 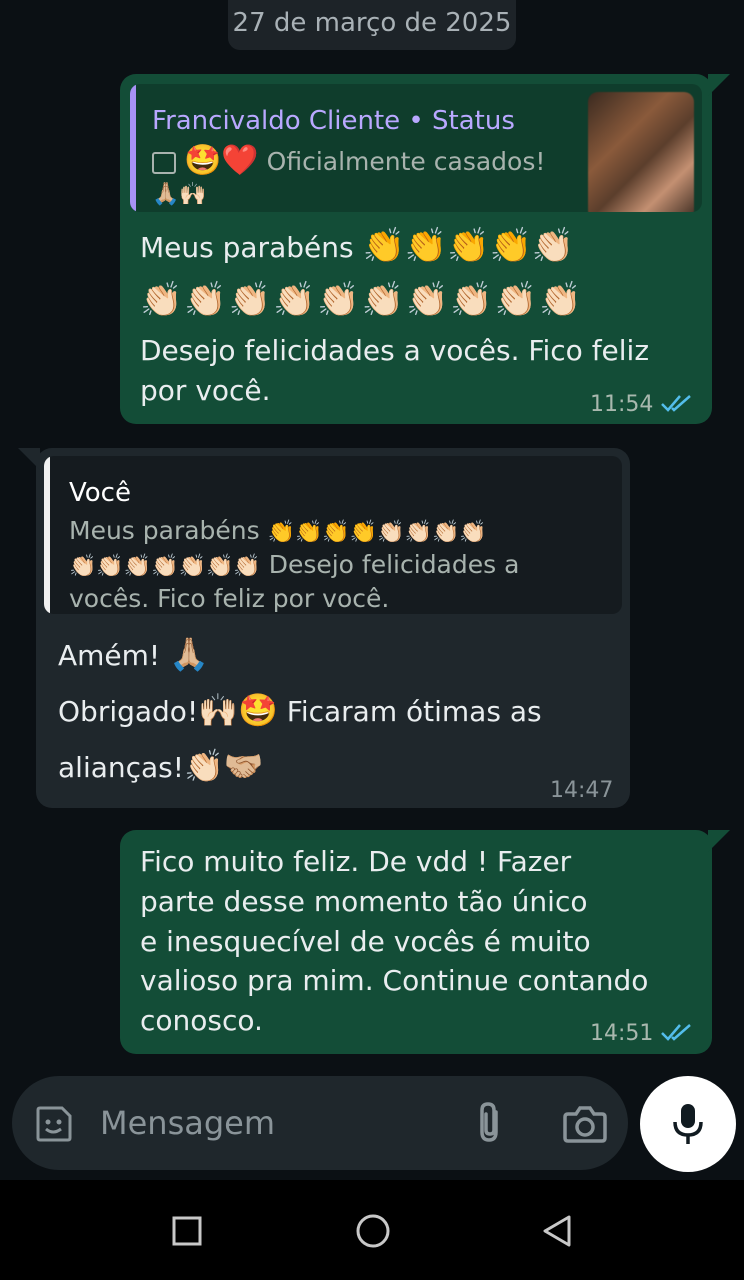 What do you see at coordinates (406, 161) in the screenshot?
I see `quote-line: Oficialmente casados!` at bounding box center [406, 161].